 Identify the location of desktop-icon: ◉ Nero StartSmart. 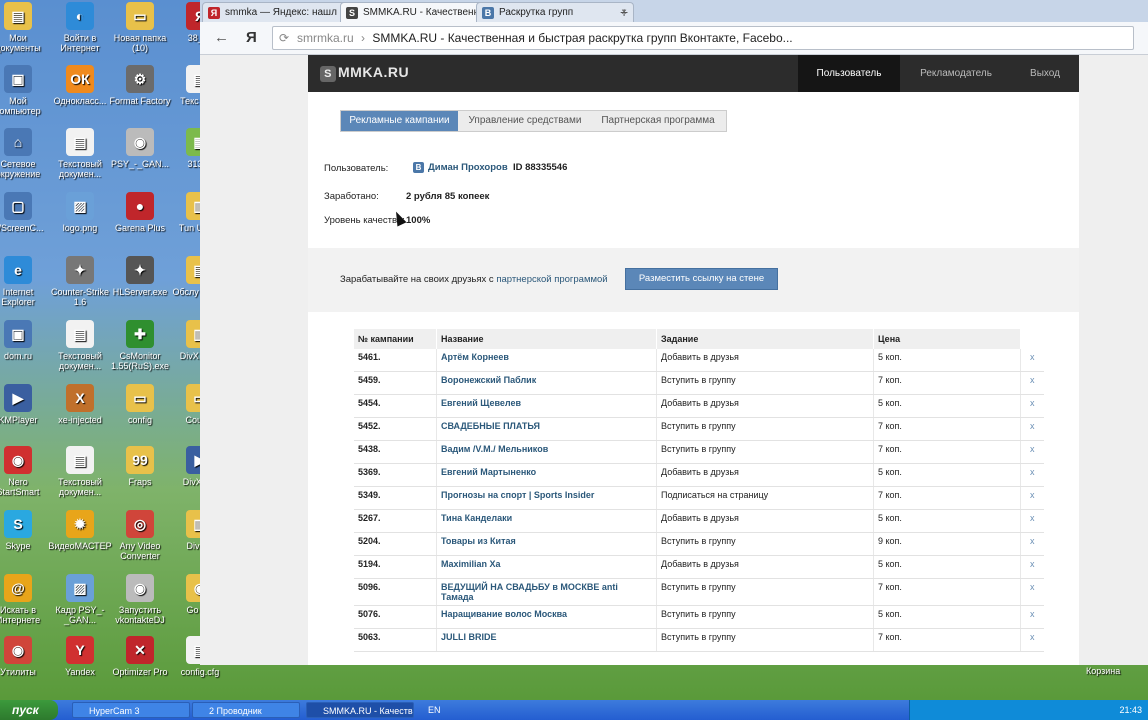
(25, 471).